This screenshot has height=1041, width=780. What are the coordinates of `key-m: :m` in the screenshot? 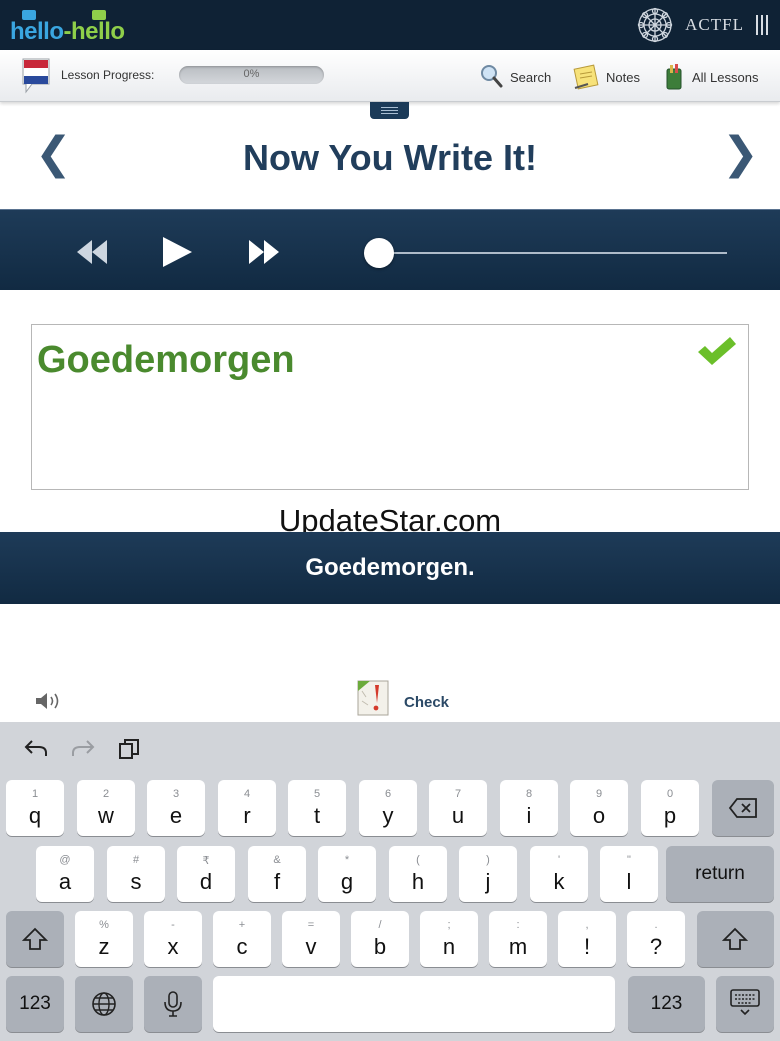 It's located at (518, 939).